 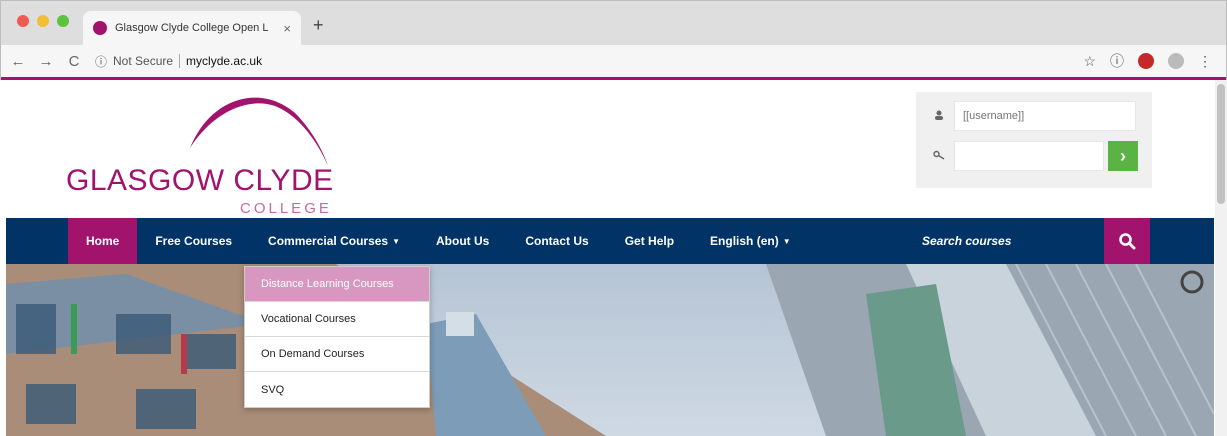 I want to click on close-window-button, so click(x=23, y=21).